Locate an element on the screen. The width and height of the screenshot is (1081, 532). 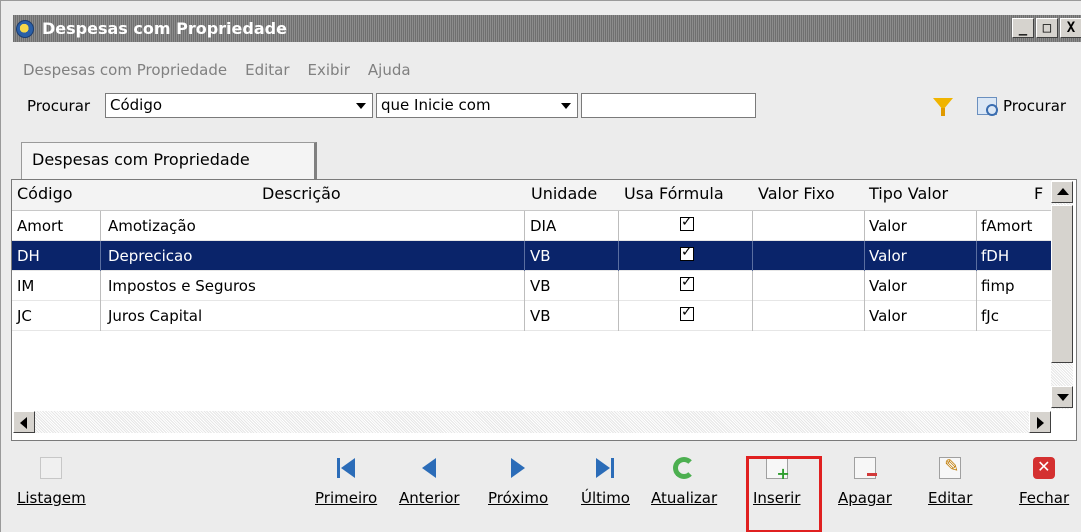
column-tipo-valor: Tipo Valor is located at coordinates (908, 193).